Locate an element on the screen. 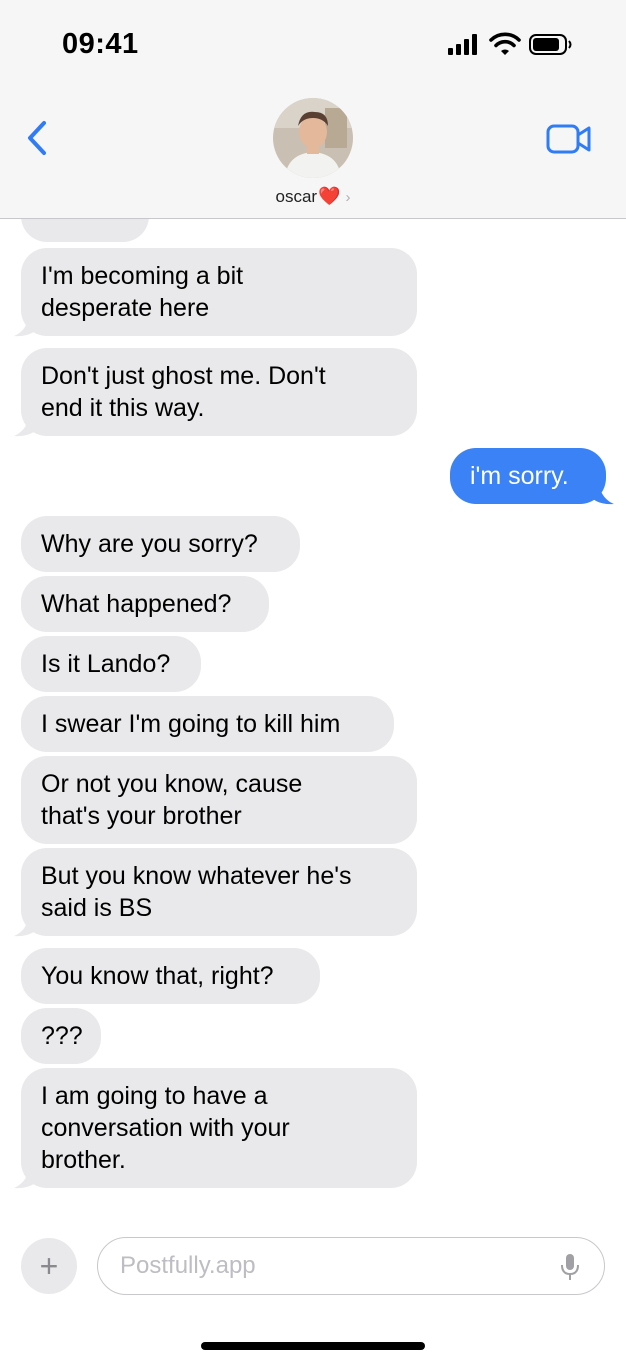 The width and height of the screenshot is (626, 1364). cellular-signal-icon is located at coordinates (462, 44).